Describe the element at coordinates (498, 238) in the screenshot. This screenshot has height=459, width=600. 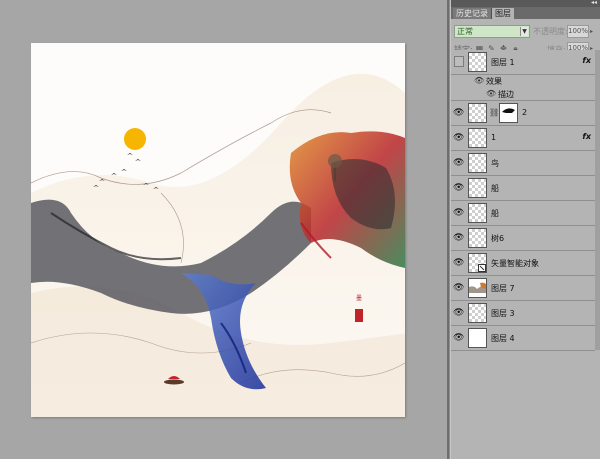
I see `layer-name: 树6` at that location.